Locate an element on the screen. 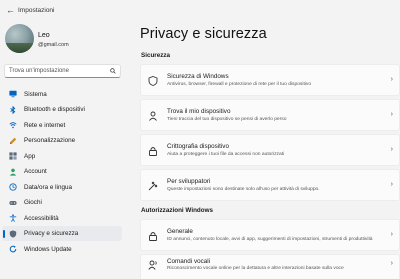 The image size is (400, 279). section-title-sicurezza: Sicurezza is located at coordinates (156, 55).